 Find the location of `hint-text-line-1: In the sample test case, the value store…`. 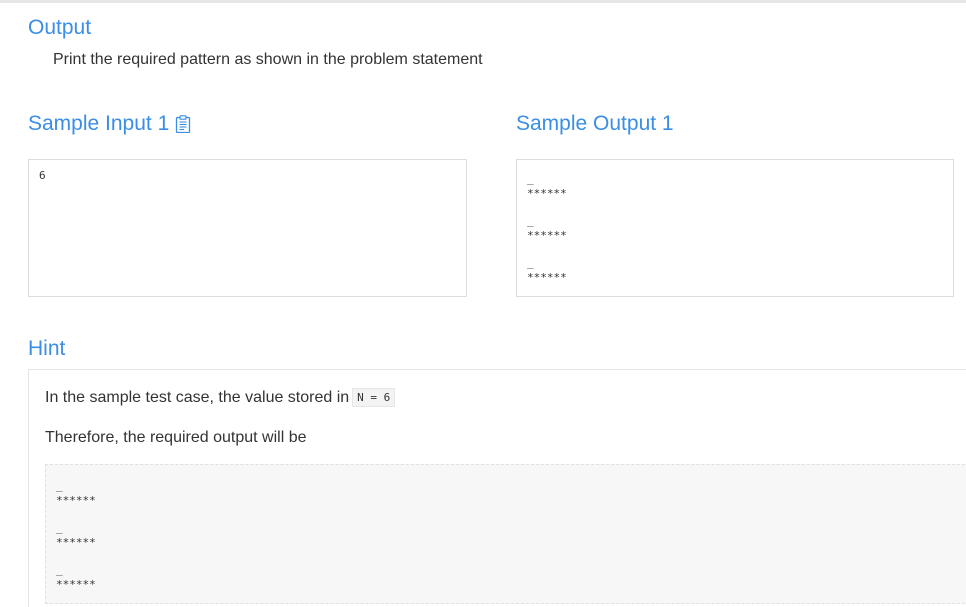

hint-text-line-1: In the sample test case, the value store… is located at coordinates (220, 398).